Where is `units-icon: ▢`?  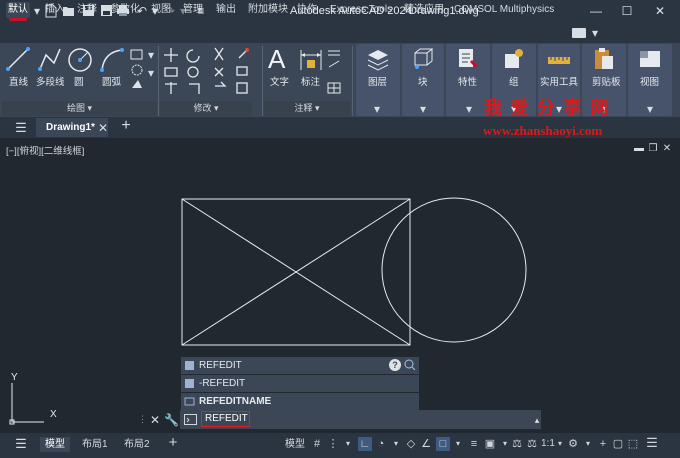
units-icon: ▢ is located at coordinates (618, 444).